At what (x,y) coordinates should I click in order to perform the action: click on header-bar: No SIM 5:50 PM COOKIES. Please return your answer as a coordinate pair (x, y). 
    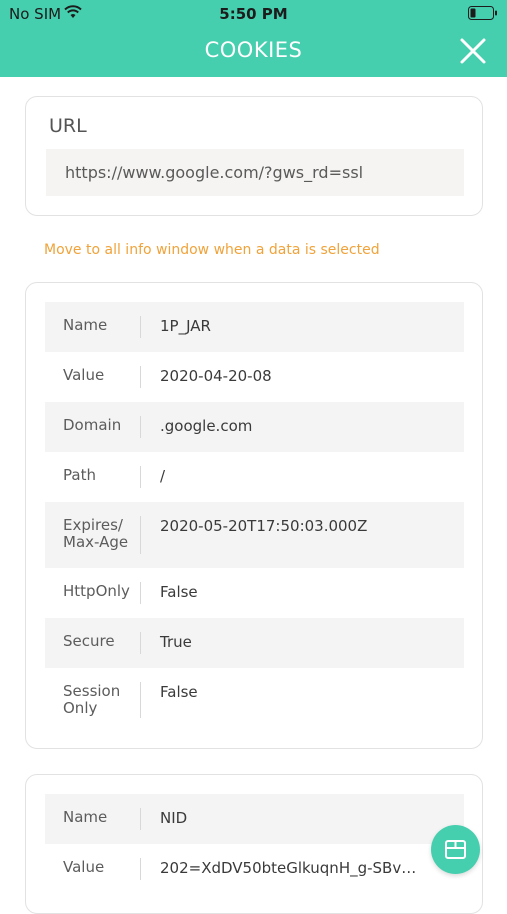
    Looking at the image, I should click on (253, 38).